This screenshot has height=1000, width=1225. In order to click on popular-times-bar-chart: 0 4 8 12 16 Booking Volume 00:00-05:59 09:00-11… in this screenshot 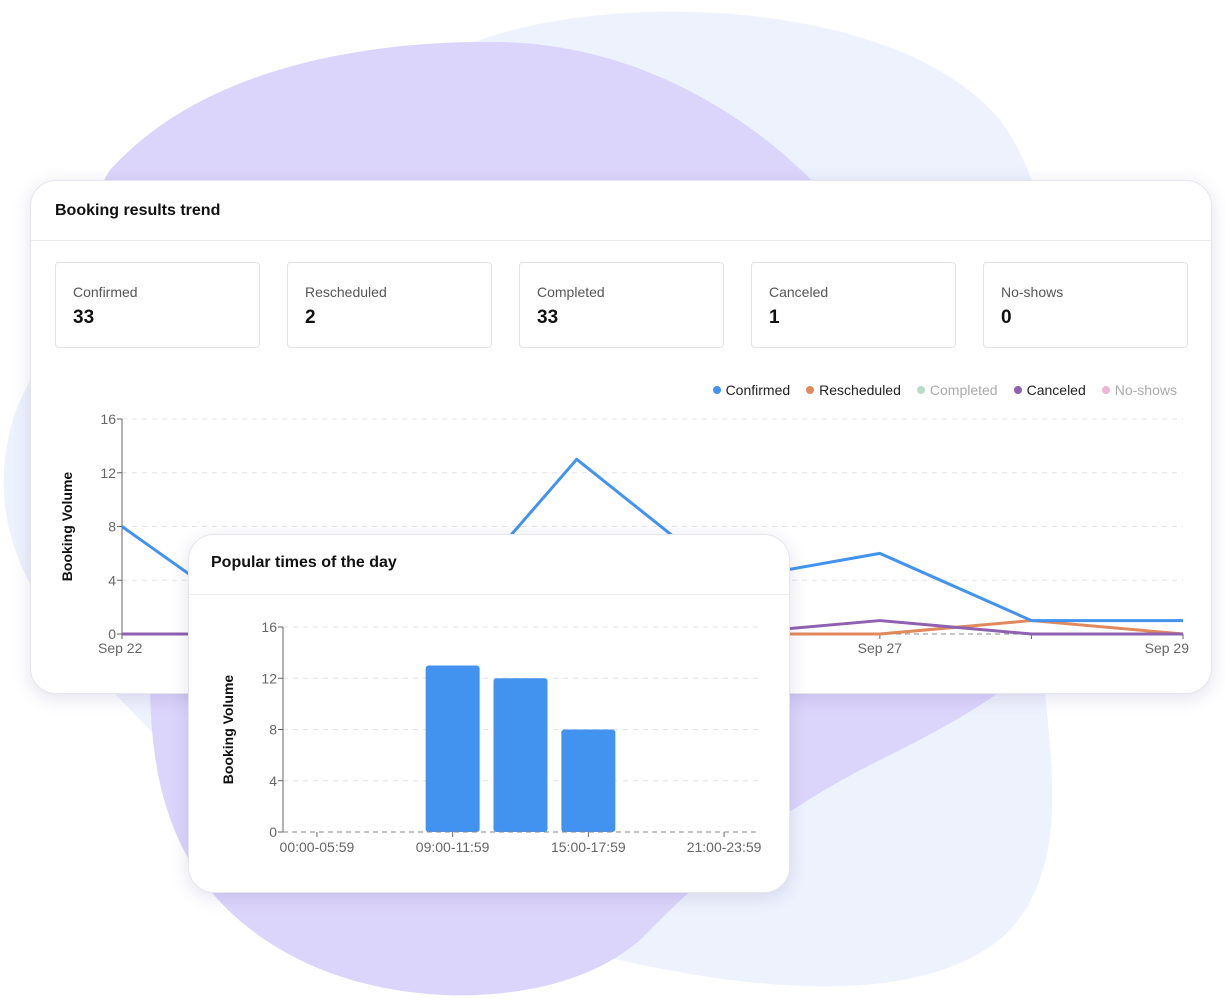, I will do `click(491, 737)`.